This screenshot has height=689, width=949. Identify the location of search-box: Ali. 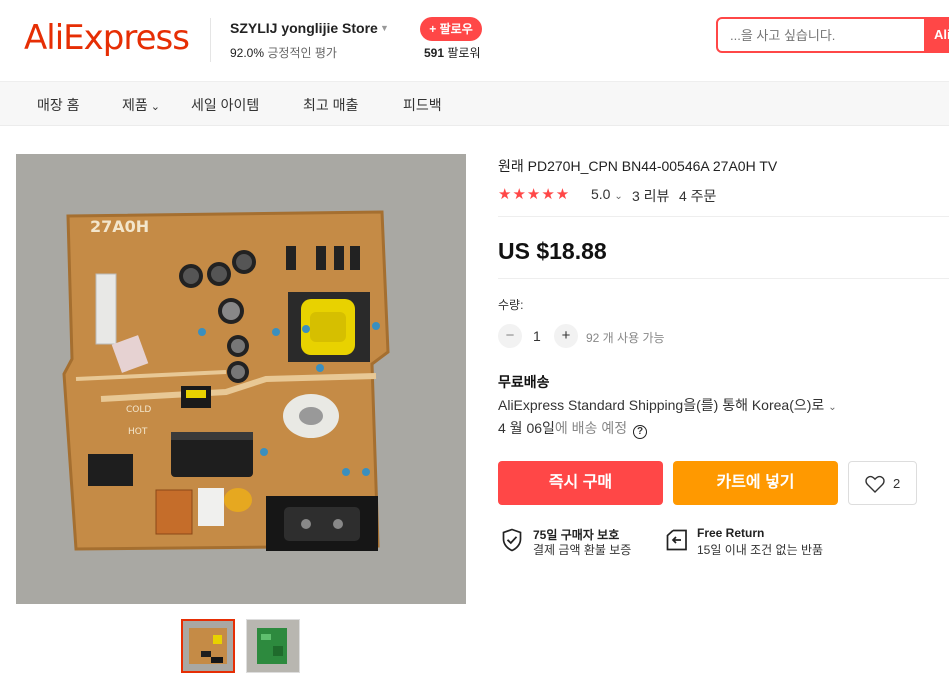
(832, 35).